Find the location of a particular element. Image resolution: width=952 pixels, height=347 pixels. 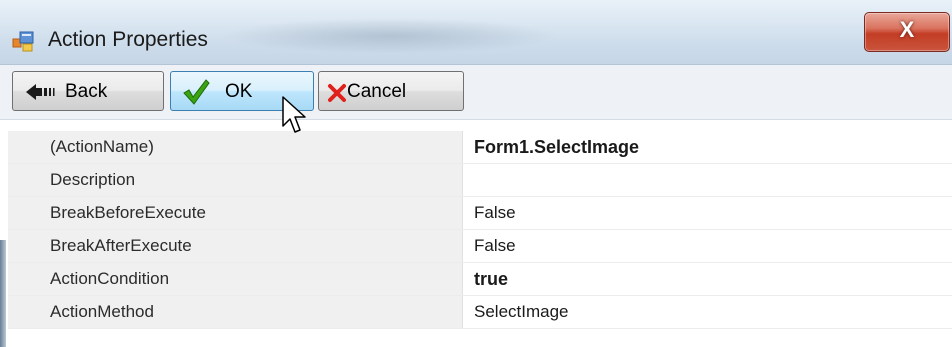

property-name-cell: ActionCondition is located at coordinates (235, 279).